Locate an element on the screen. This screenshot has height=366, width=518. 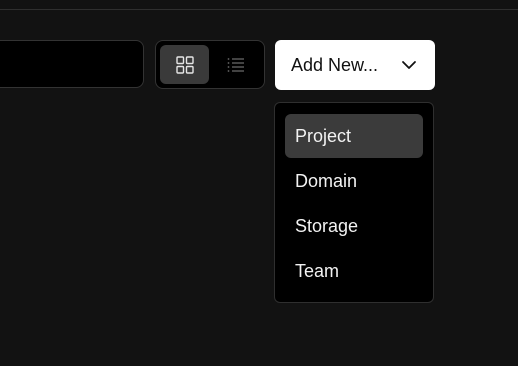
list-view-button is located at coordinates (235, 64).